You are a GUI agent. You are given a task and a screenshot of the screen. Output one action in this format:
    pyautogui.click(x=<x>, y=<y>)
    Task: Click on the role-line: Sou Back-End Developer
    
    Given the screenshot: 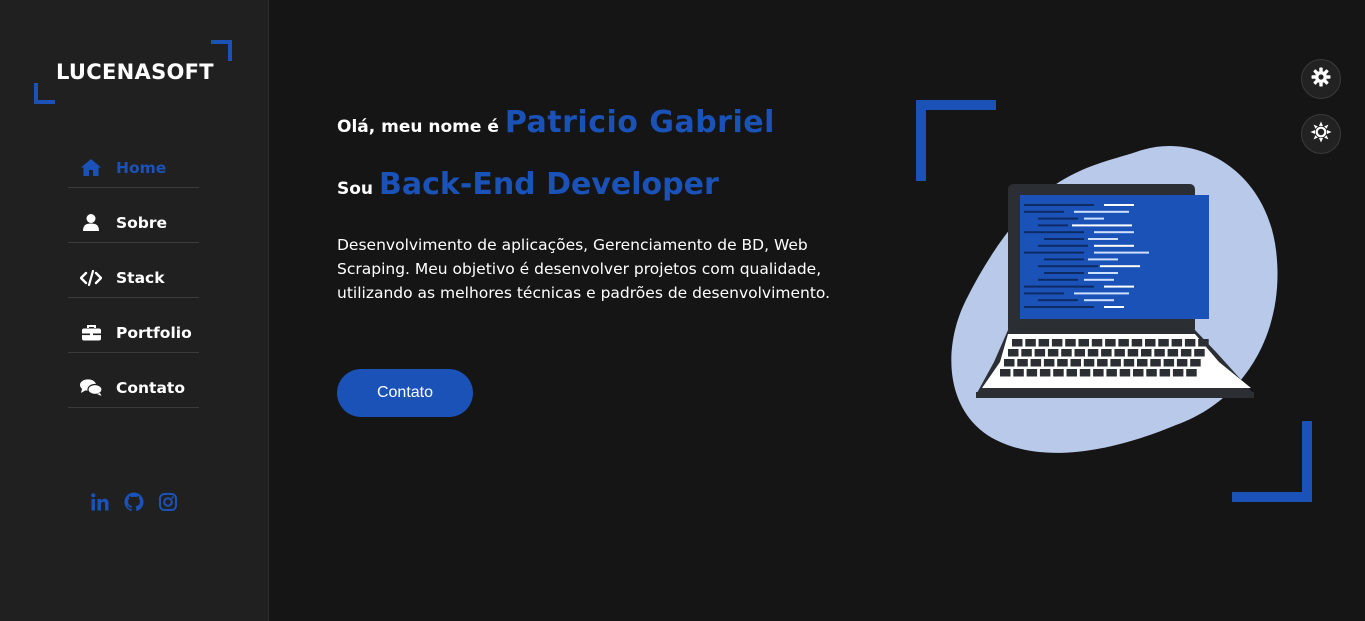 What is the action you would take?
    pyautogui.click(x=617, y=191)
    